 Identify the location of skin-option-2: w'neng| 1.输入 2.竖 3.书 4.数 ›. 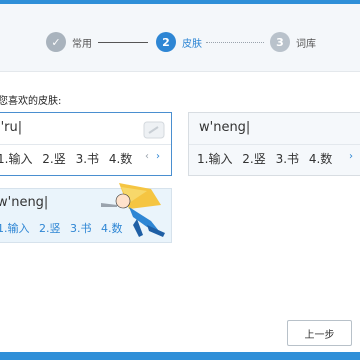
(274, 144).